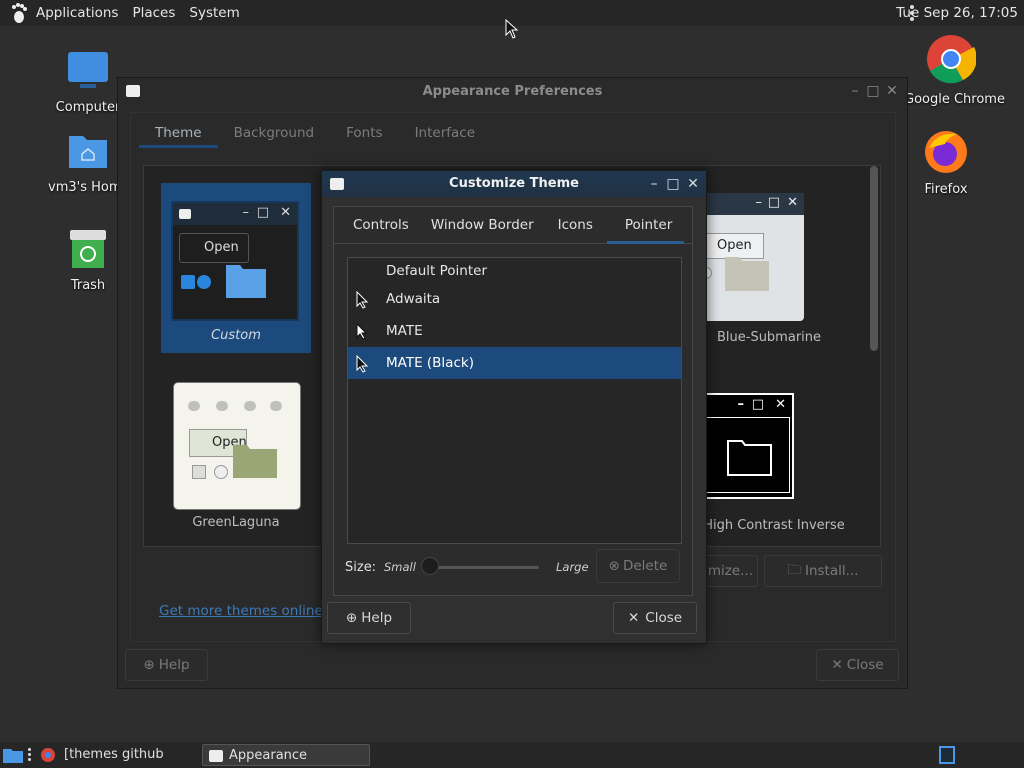  I want to click on menu-system: System, so click(214, 13).